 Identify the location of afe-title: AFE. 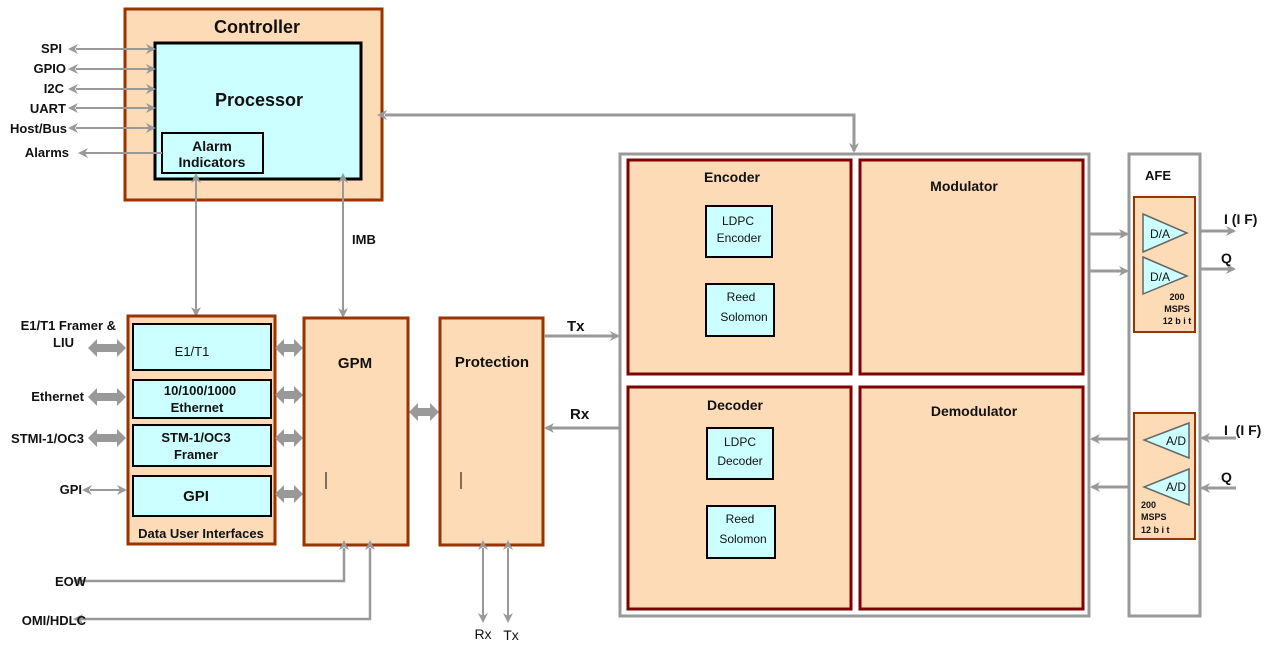
(1158, 175).